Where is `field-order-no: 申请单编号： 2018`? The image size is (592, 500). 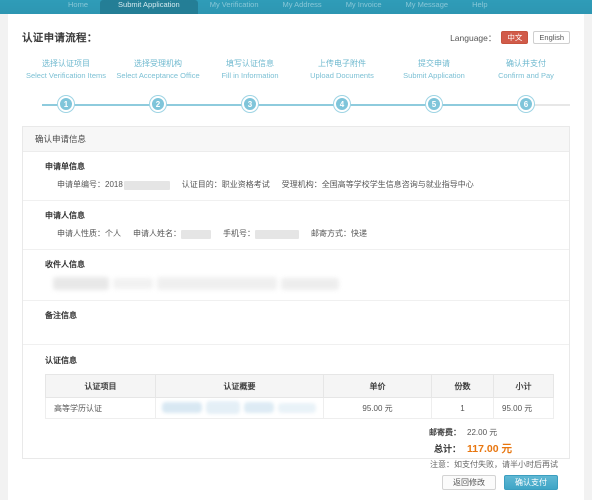 field-order-no: 申请单编号： 2018 is located at coordinates (113, 185).